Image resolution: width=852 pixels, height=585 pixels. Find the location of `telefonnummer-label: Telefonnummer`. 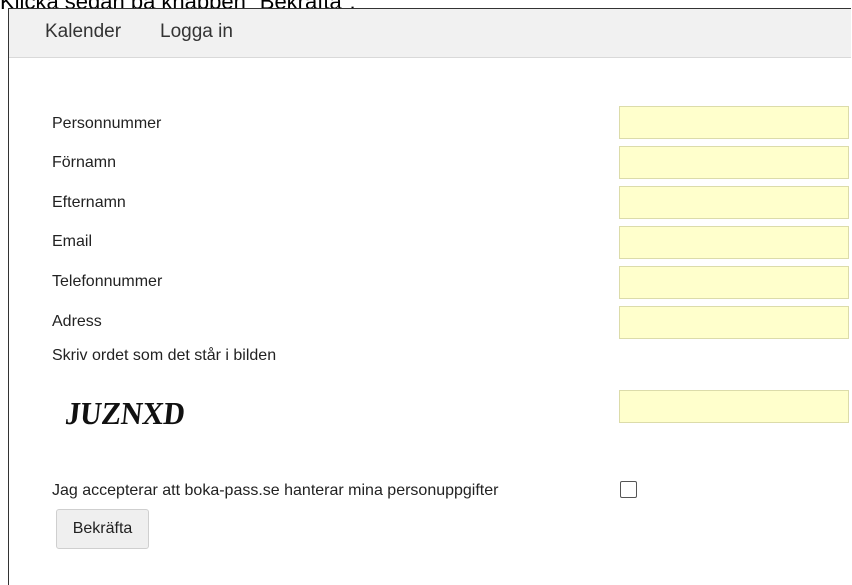

telefonnummer-label: Telefonnummer is located at coordinates (107, 281).